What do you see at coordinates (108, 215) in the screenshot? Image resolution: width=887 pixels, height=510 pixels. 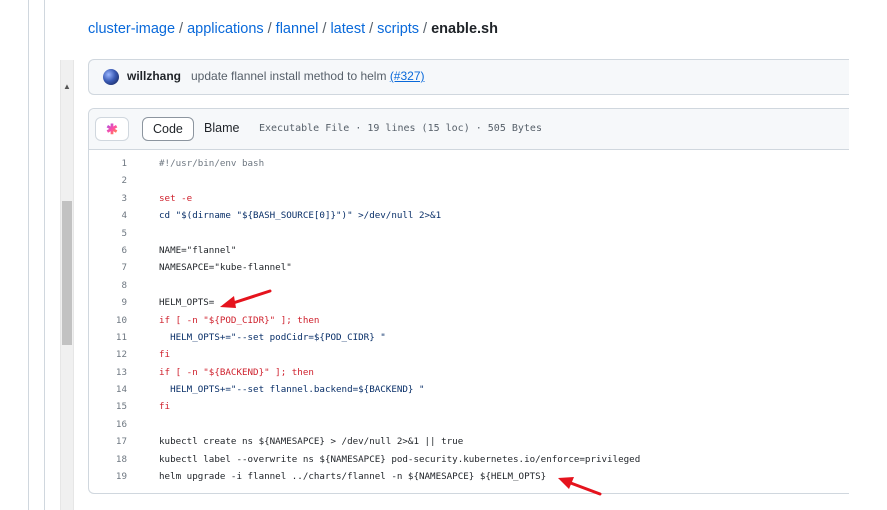 I see `line-number: 4` at bounding box center [108, 215].